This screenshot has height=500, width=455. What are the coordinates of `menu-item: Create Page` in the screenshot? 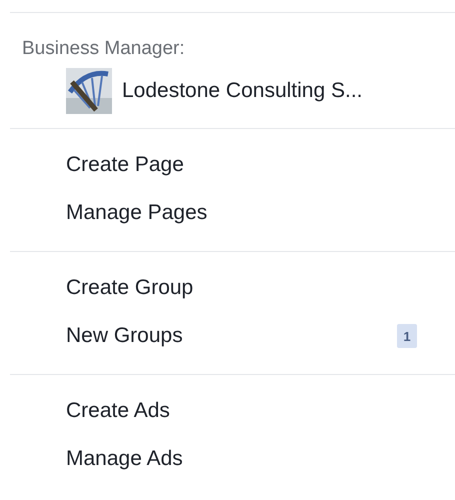 It's located at (241, 165).